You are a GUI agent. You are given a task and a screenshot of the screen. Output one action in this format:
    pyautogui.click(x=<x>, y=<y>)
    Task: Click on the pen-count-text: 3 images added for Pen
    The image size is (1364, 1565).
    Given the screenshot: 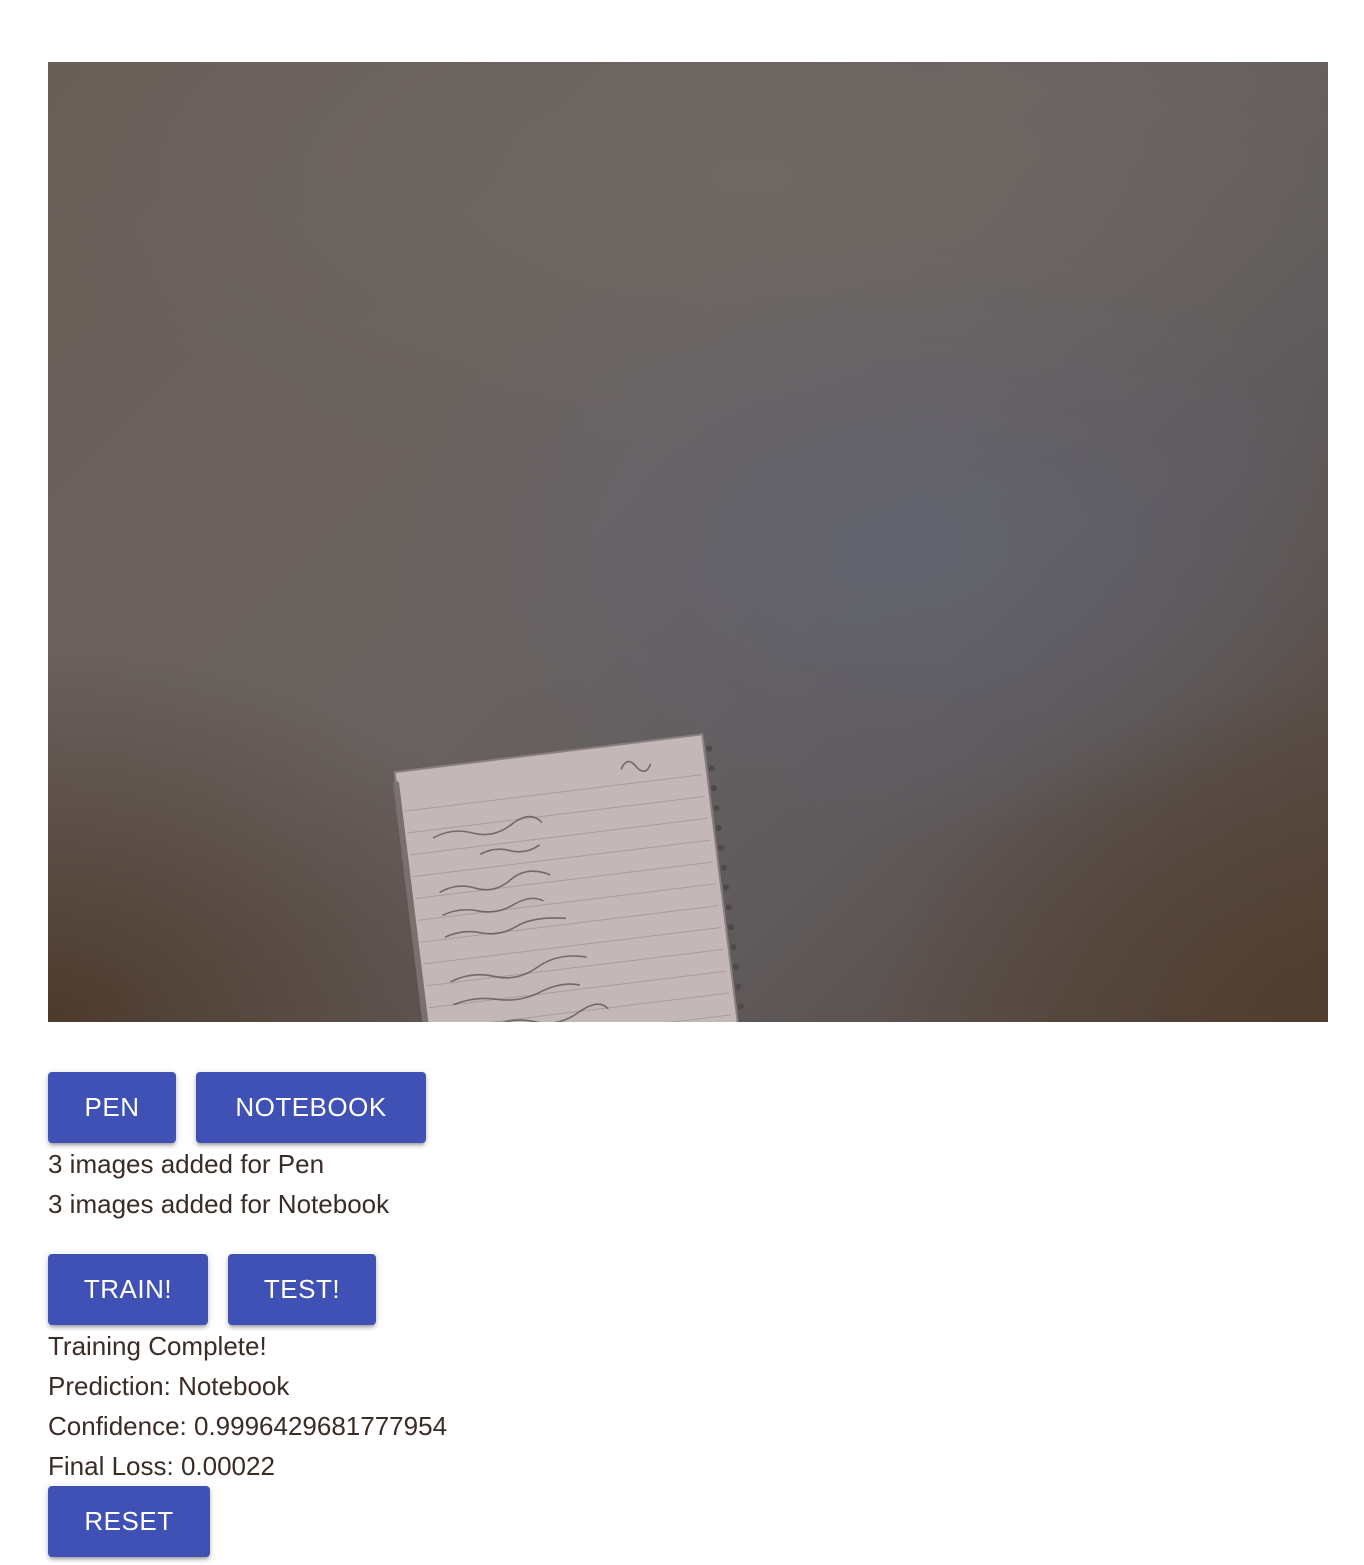 What is the action you would take?
    pyautogui.click(x=186, y=1164)
    